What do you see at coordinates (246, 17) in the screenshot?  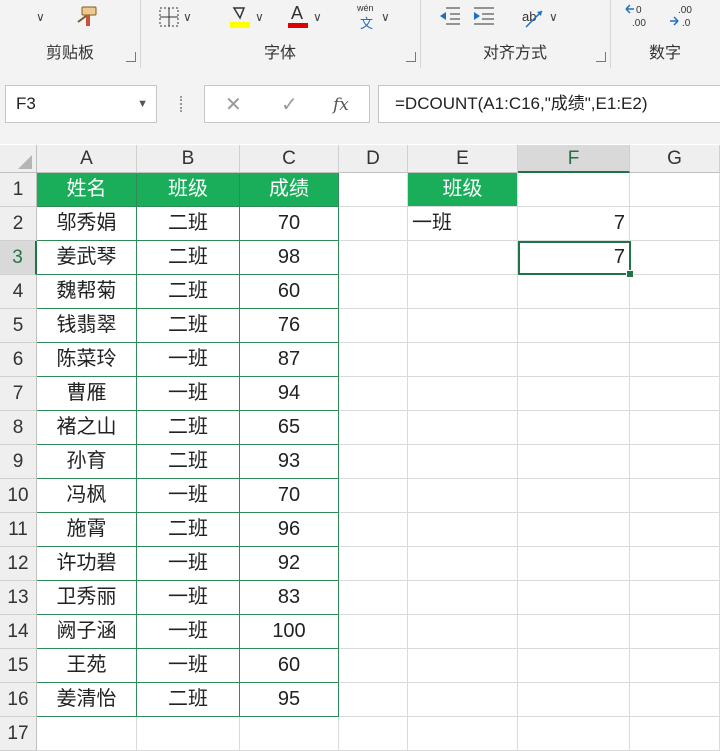 I see `fill-color-tool: ∨` at bounding box center [246, 17].